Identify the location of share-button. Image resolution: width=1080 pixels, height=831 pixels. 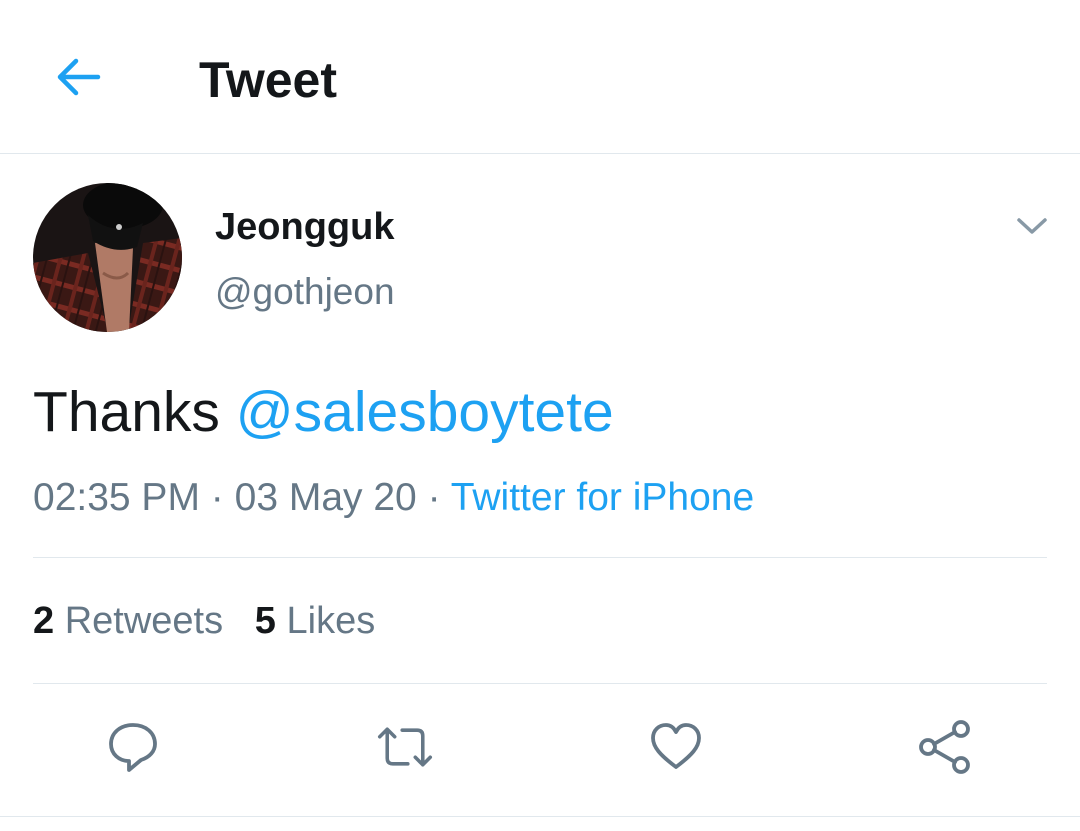
(945, 747).